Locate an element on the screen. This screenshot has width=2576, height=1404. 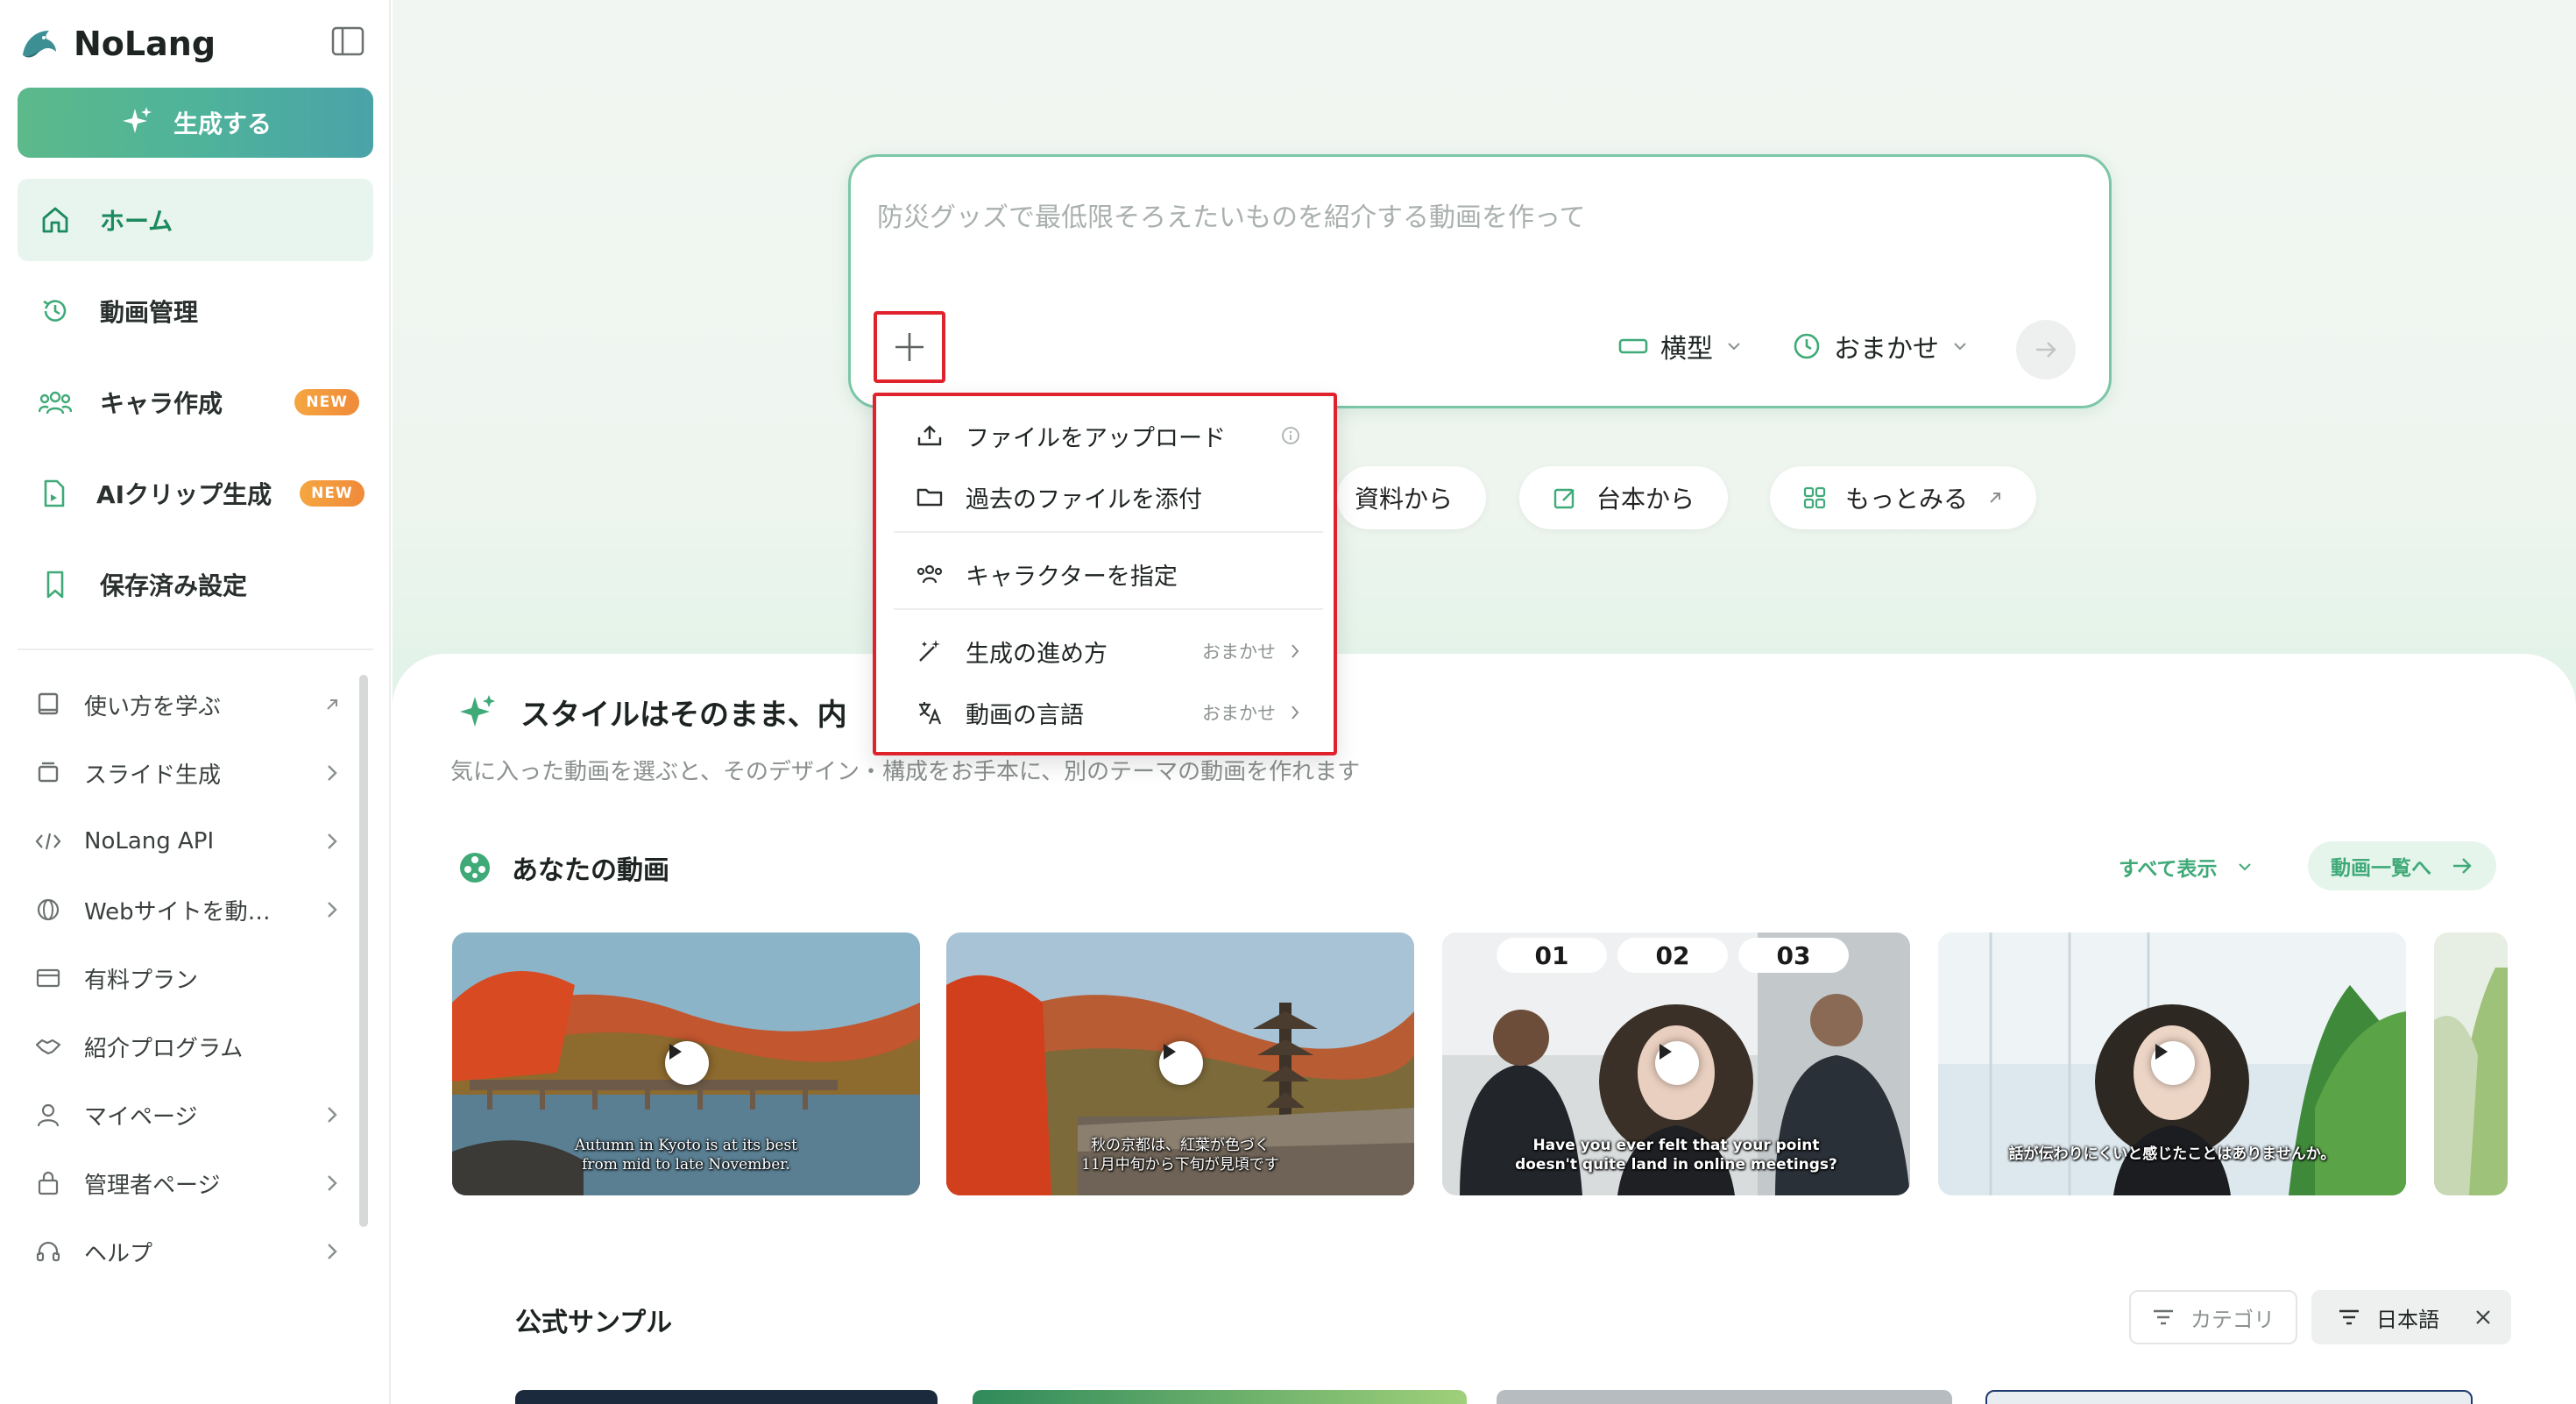
video-thumbnail: 話が伝わりにくいと感じたことはありませんか。 is located at coordinates (2172, 1063).